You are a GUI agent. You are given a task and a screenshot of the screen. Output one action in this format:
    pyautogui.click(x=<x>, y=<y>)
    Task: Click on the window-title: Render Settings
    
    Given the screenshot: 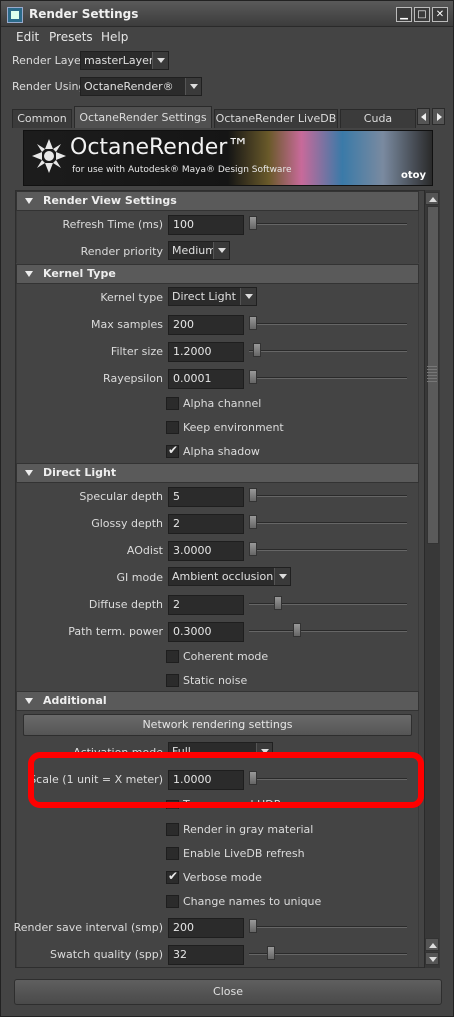 What is the action you would take?
    pyautogui.click(x=84, y=14)
    